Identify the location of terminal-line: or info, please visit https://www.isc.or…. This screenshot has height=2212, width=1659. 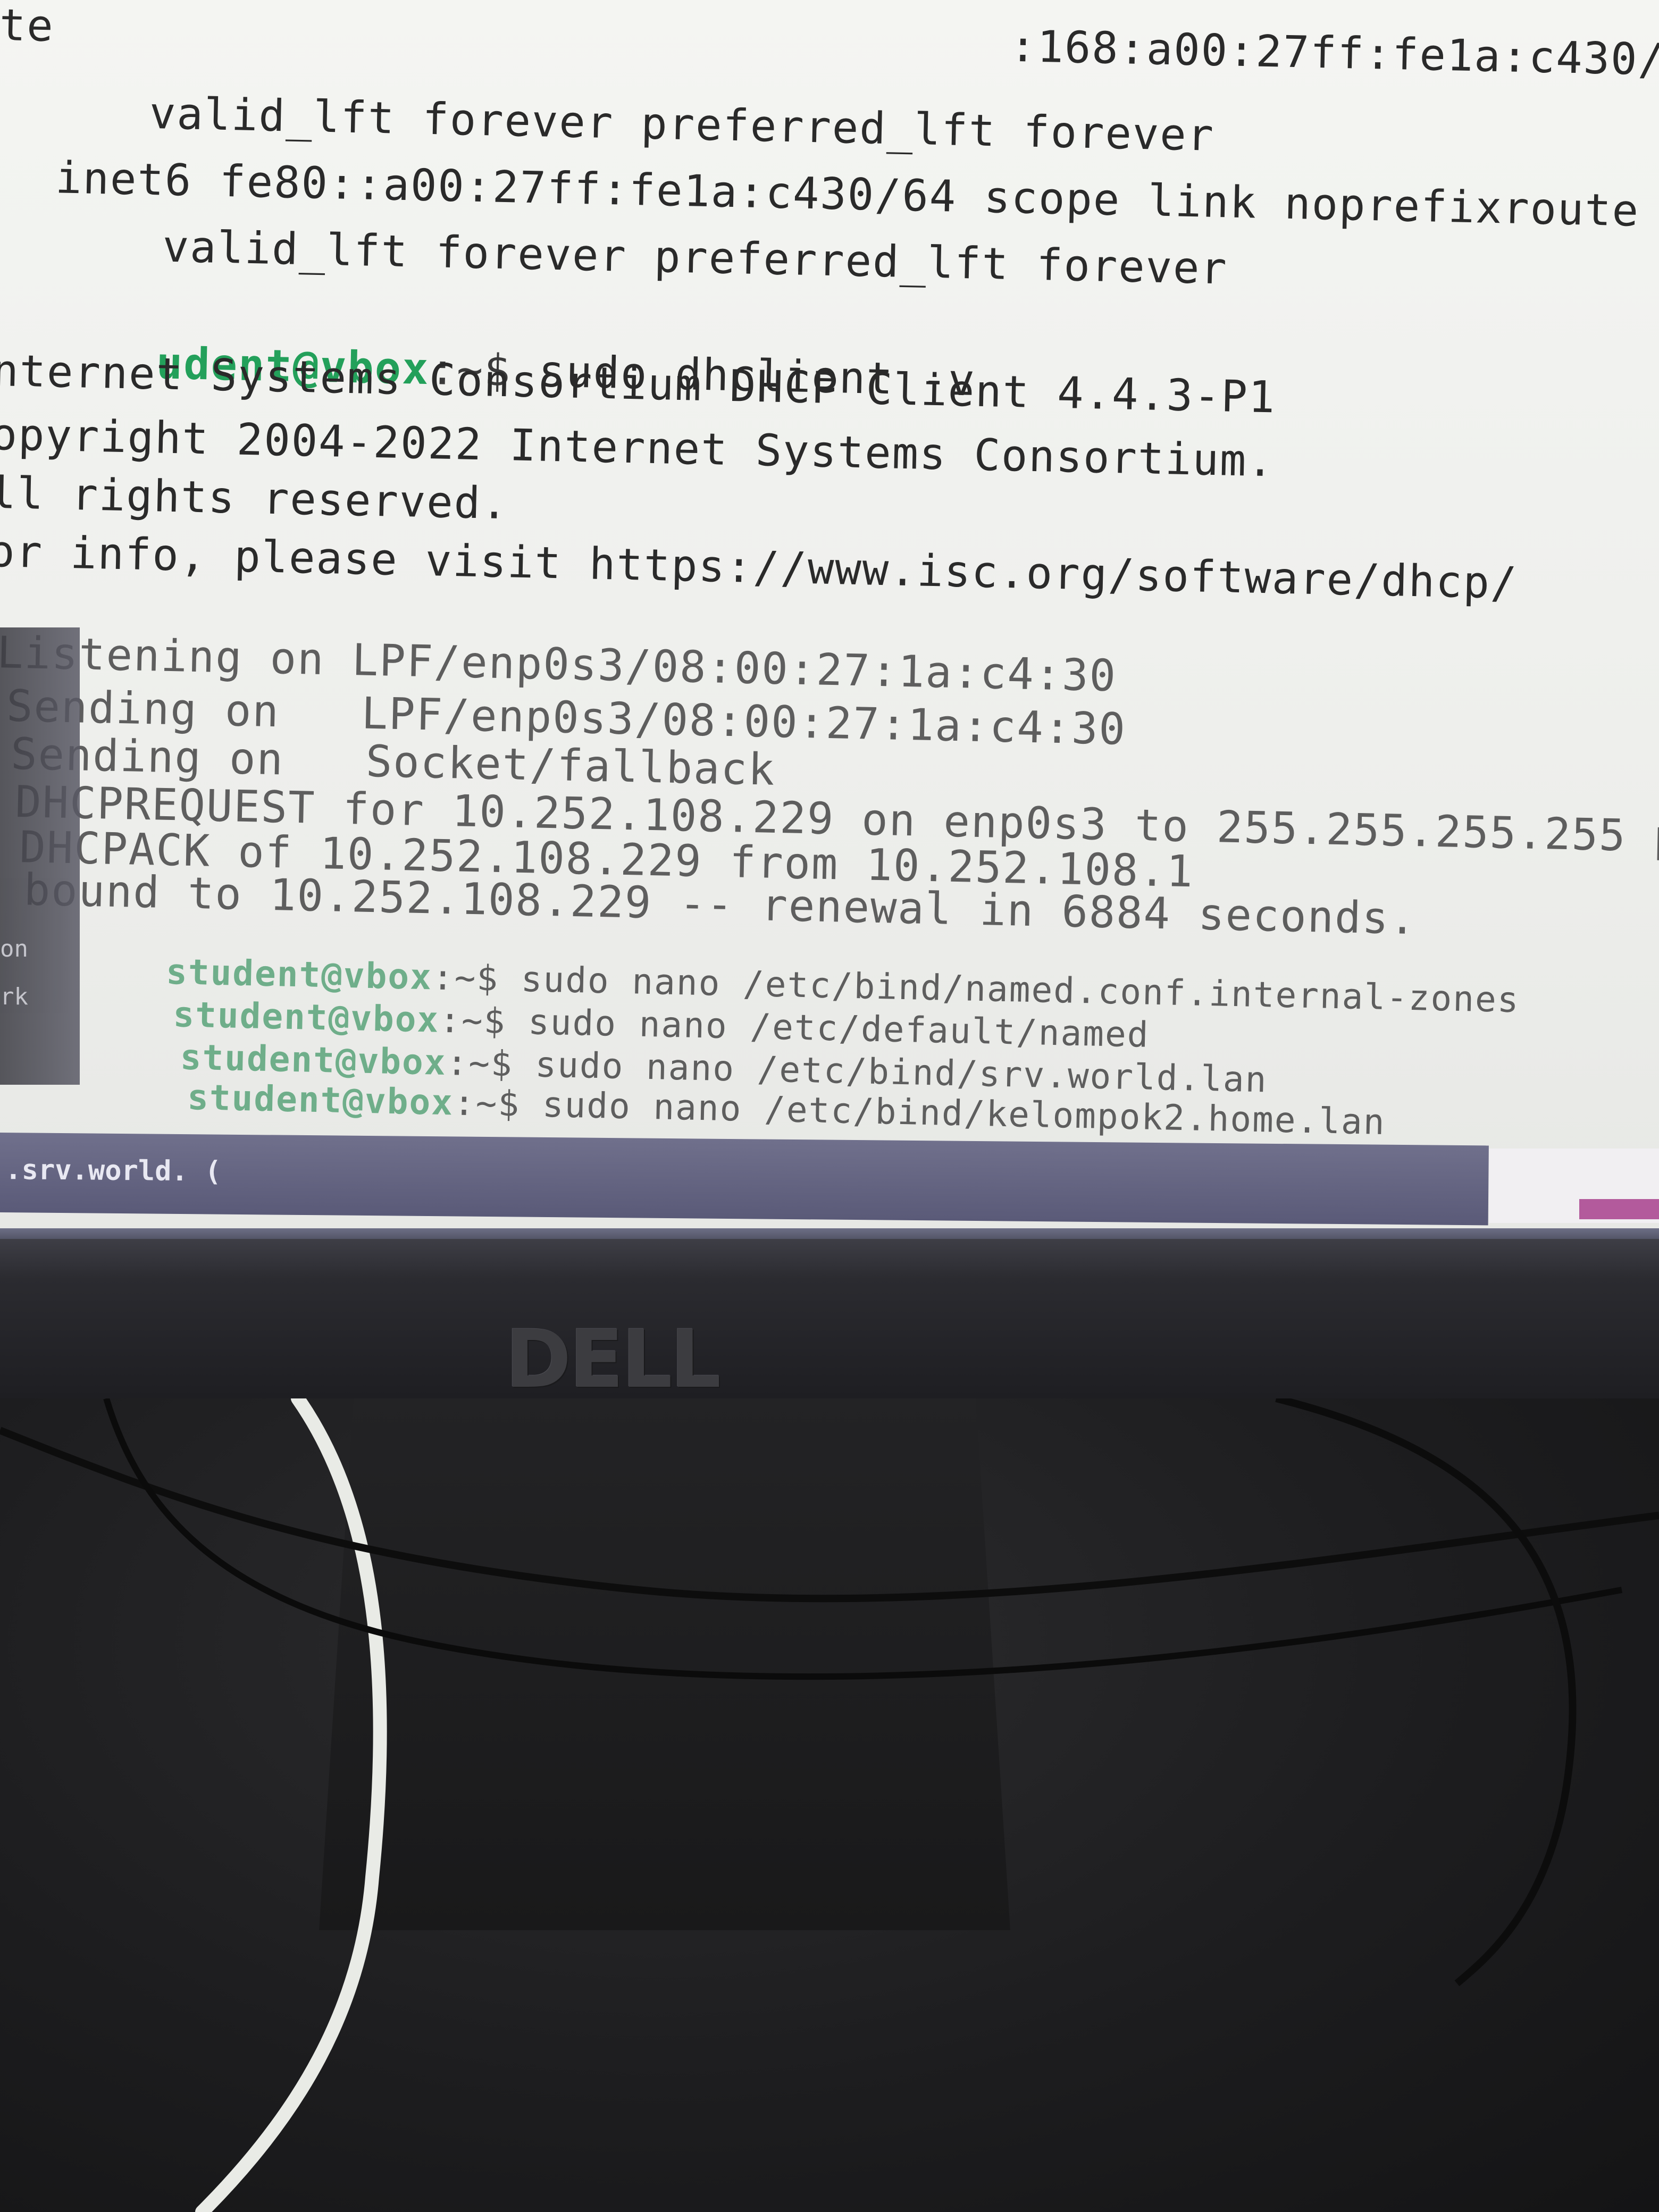
(759, 567).